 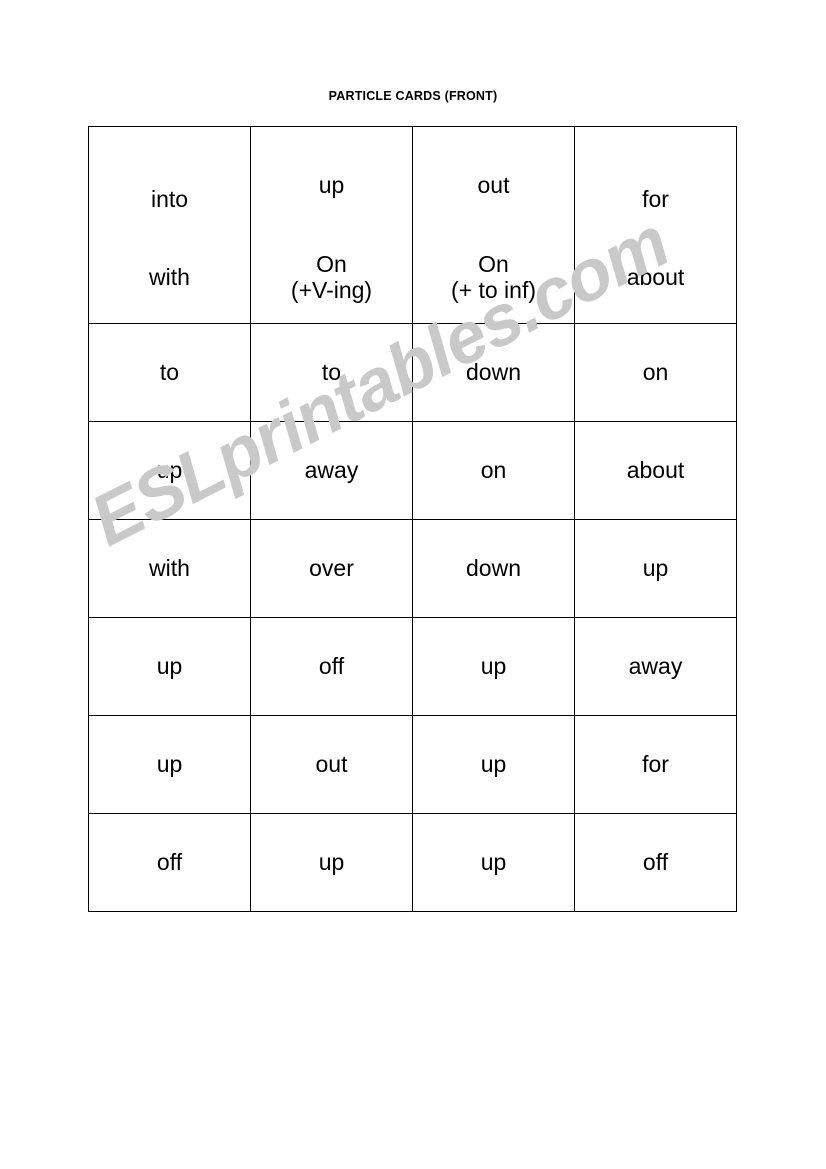 I want to click on card-word-secondary: with, so click(x=169, y=277).